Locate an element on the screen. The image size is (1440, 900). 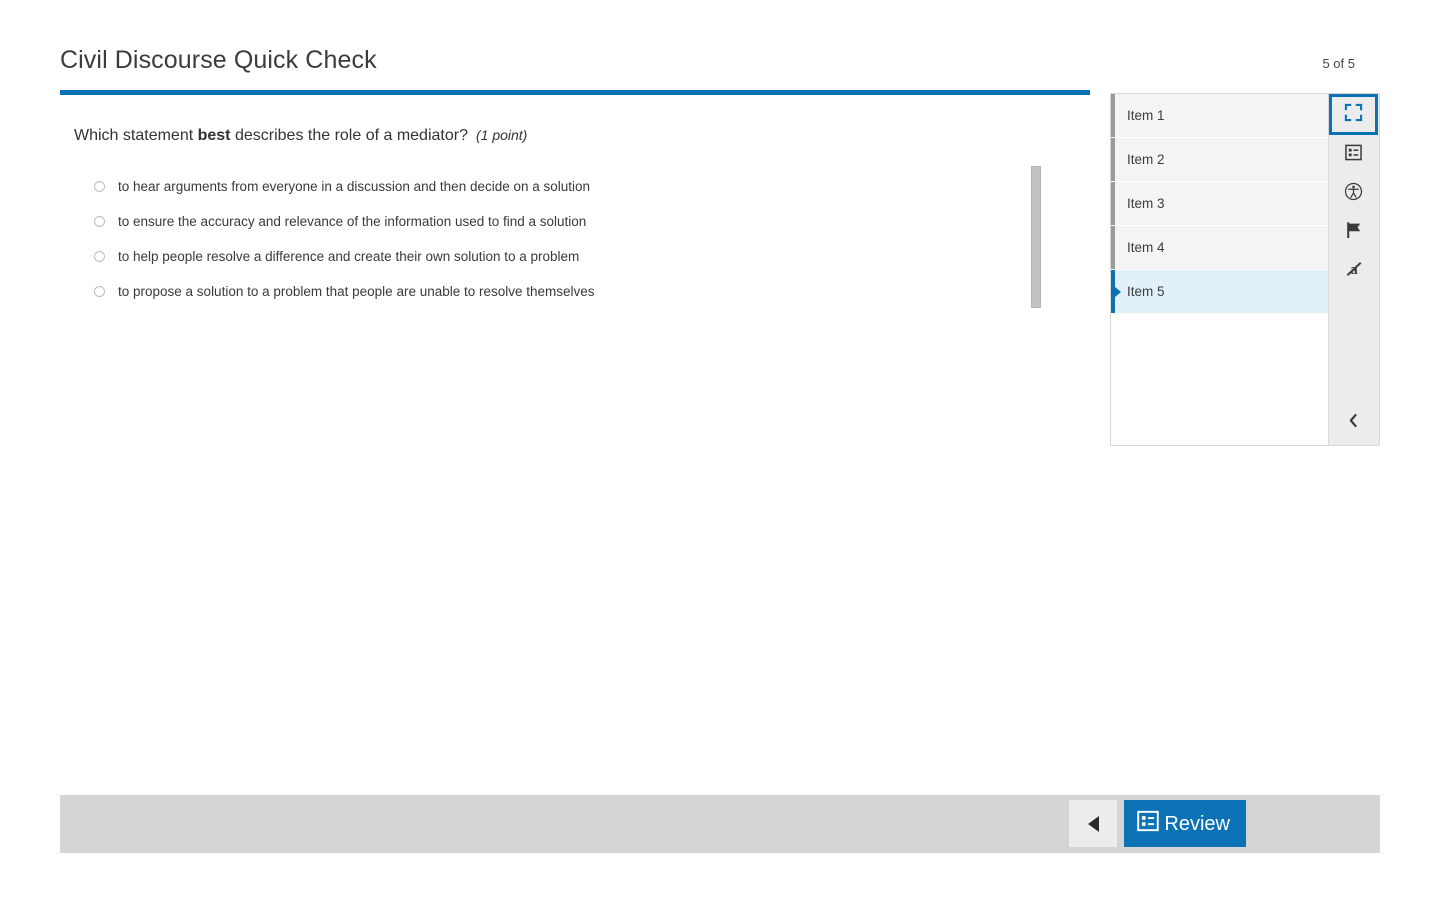
item-list-label: Item 3 is located at coordinates (1146, 203).